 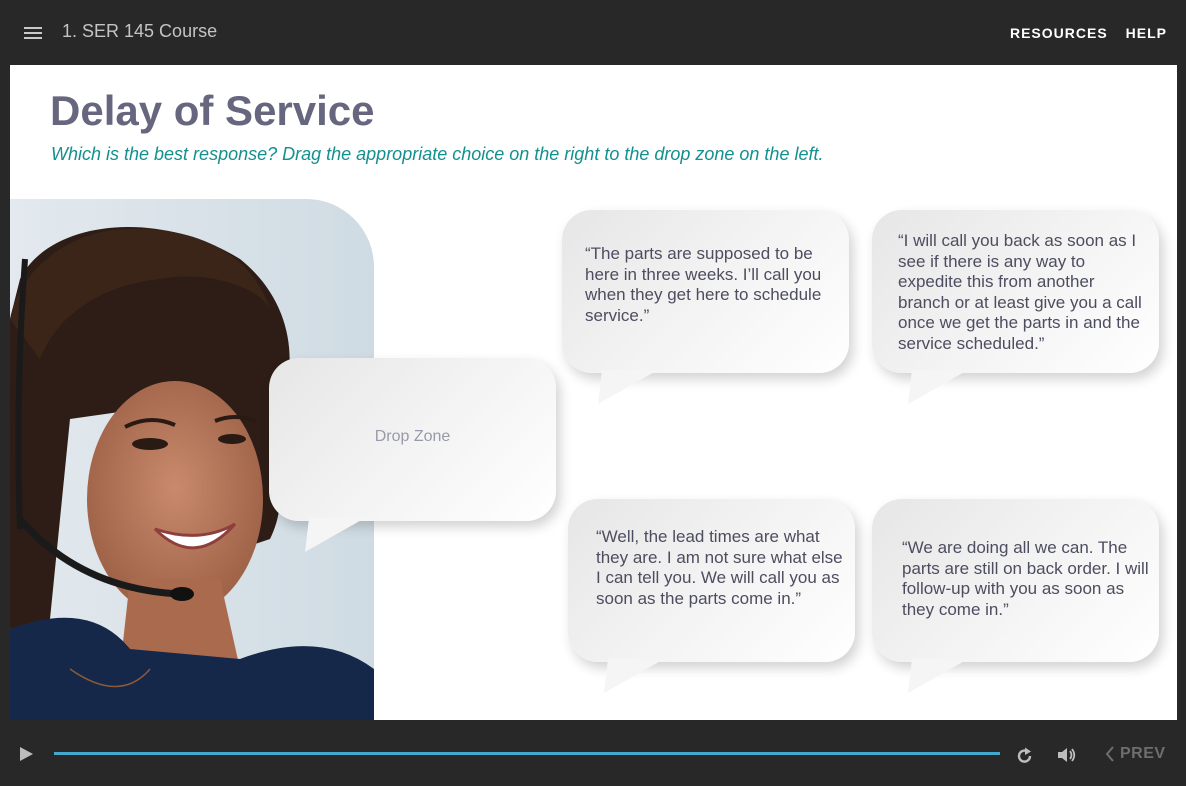 I want to click on drop-zone: Drop Zone, so click(x=412, y=455).